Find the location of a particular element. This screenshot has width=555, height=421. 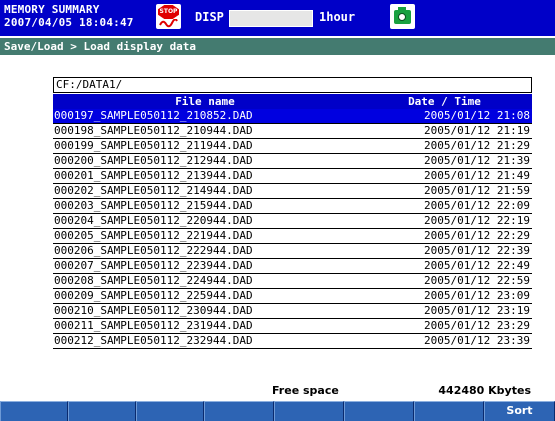

file-datetime: 2005/01/12 22:39 is located at coordinates (477, 250).